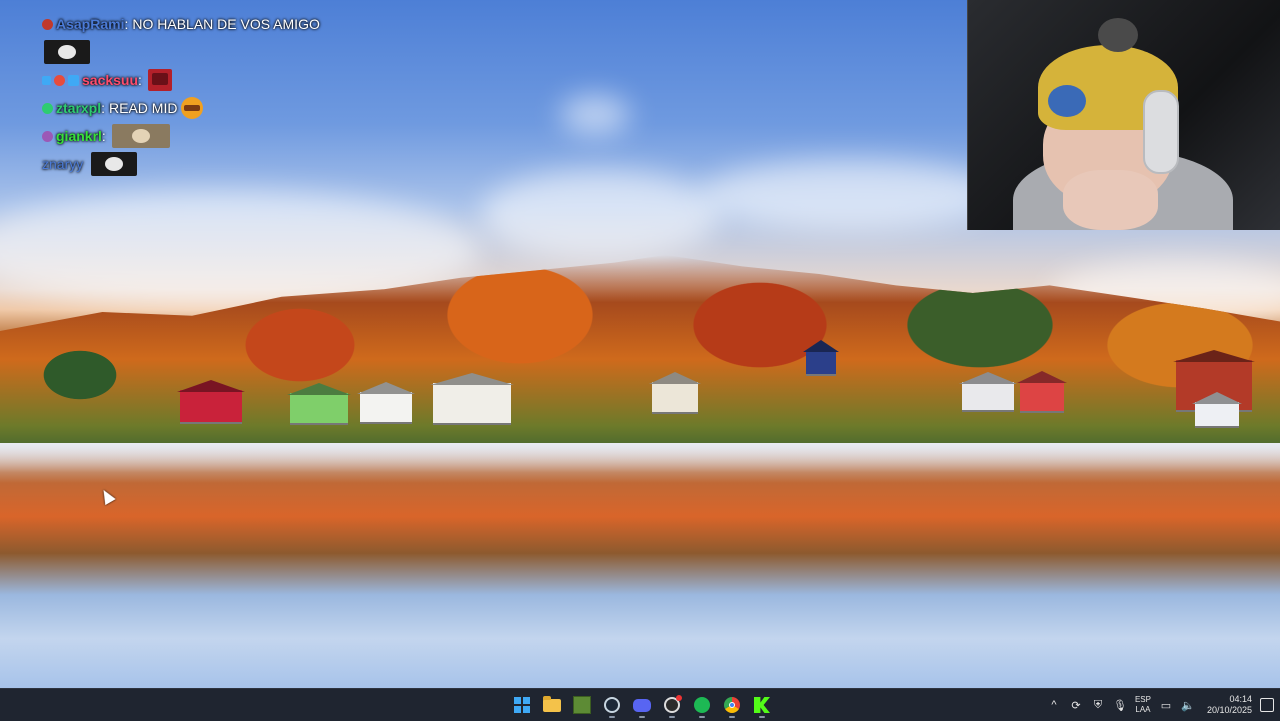 The image size is (1280, 721). I want to click on chat-text: READ MID, so click(143, 108).